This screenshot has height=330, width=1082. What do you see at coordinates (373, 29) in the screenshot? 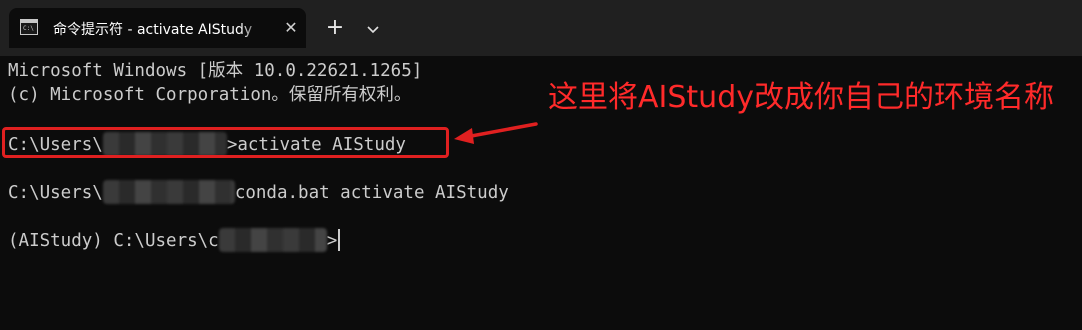
I see `chevron-down-icon` at bounding box center [373, 29].